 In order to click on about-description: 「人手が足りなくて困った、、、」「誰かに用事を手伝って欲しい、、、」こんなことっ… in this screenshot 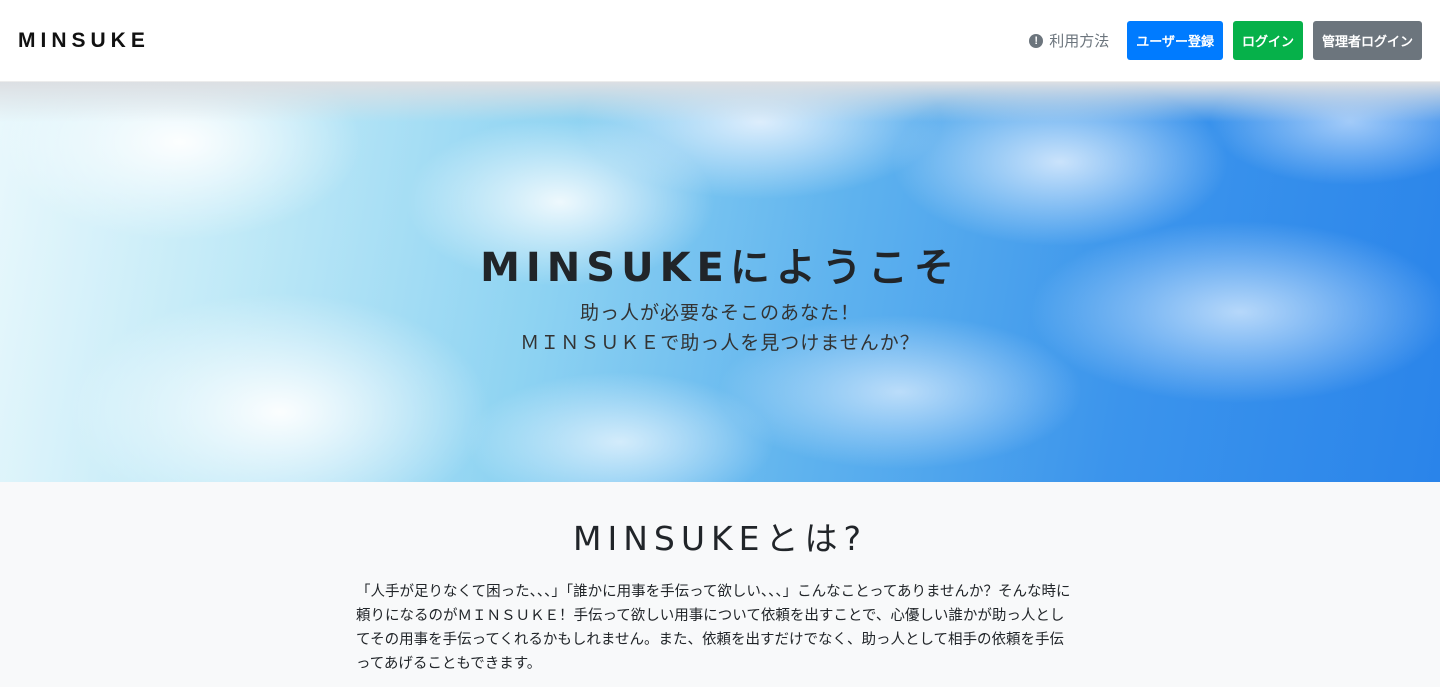, I will do `click(713, 628)`.